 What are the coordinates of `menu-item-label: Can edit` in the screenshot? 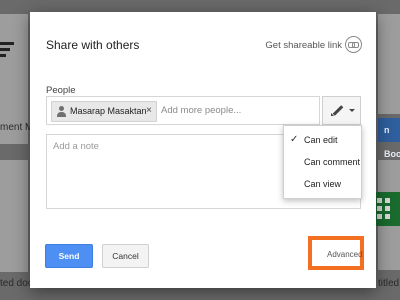 It's located at (321, 140).